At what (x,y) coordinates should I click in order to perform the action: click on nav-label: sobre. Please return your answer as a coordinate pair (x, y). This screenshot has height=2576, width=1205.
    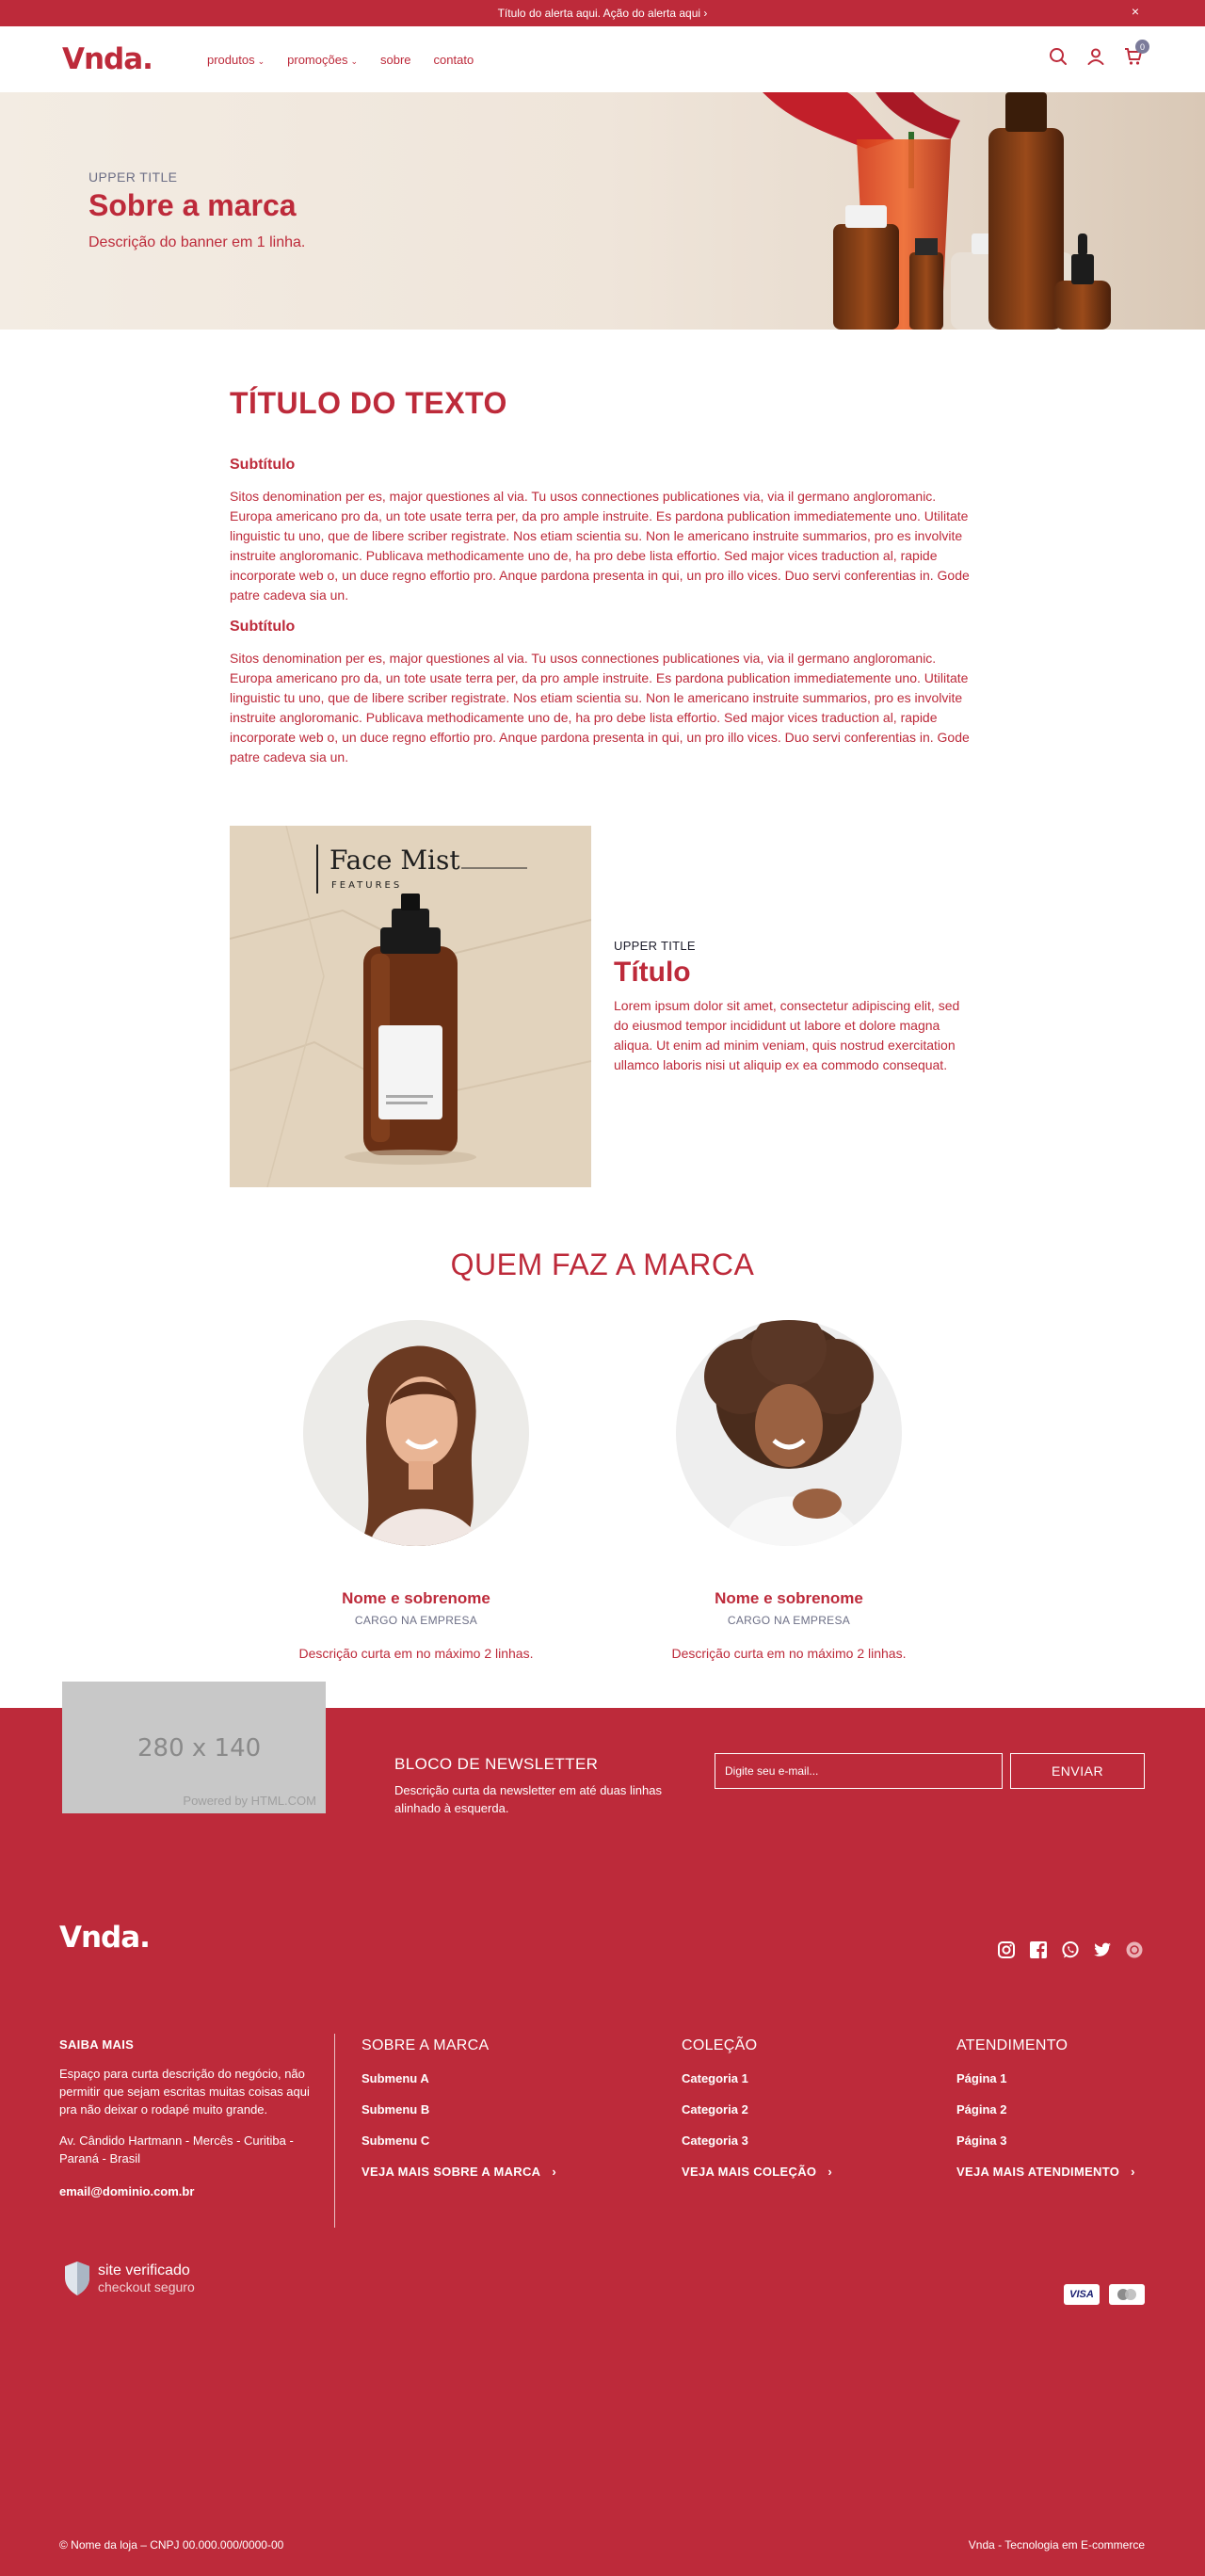
    Looking at the image, I should click on (395, 59).